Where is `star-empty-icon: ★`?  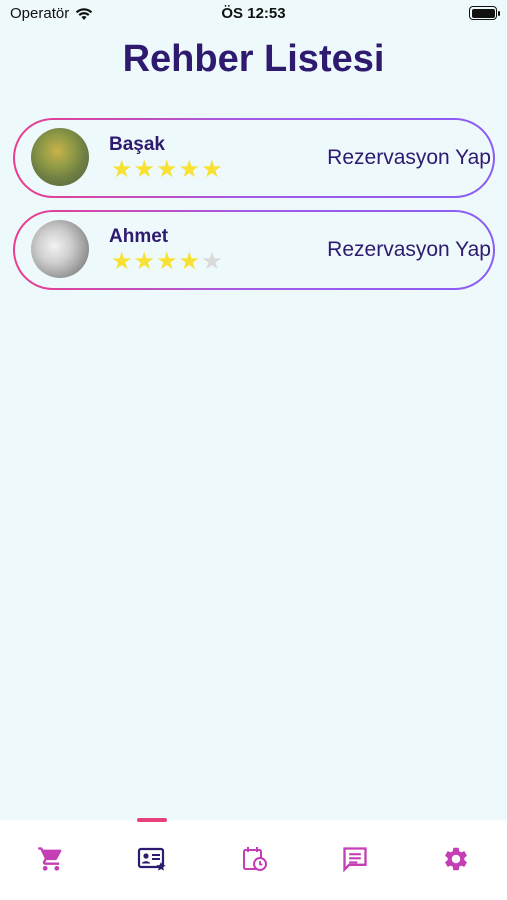
star-empty-icon: ★ is located at coordinates (212, 261).